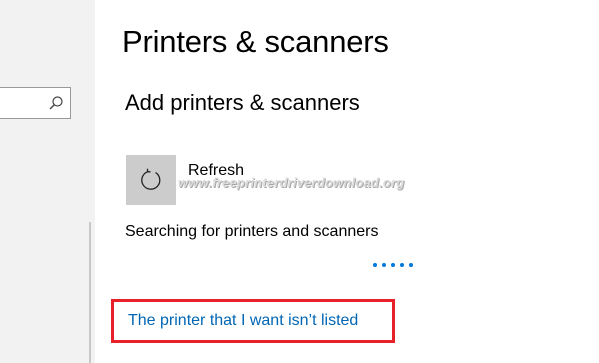 Image resolution: width=599 pixels, height=363 pixels. Describe the element at coordinates (35, 103) in the screenshot. I see `search-input` at that location.